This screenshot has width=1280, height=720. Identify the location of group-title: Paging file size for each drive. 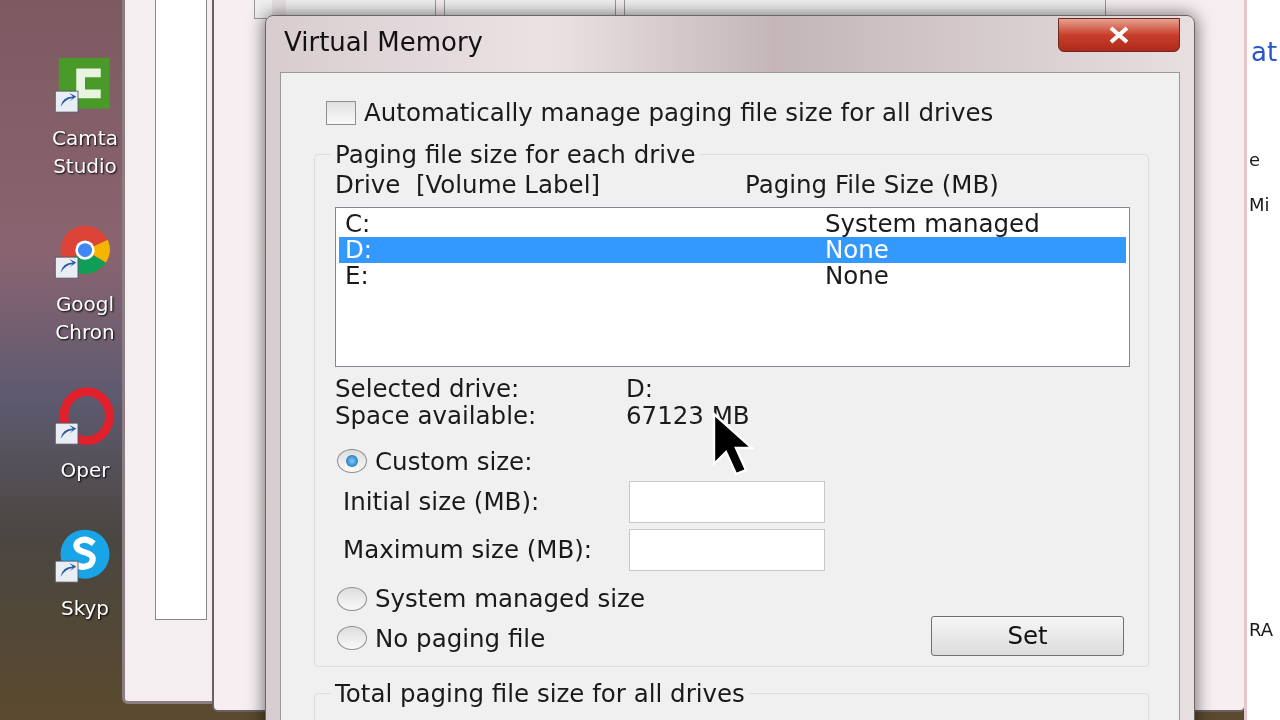
(515, 155).